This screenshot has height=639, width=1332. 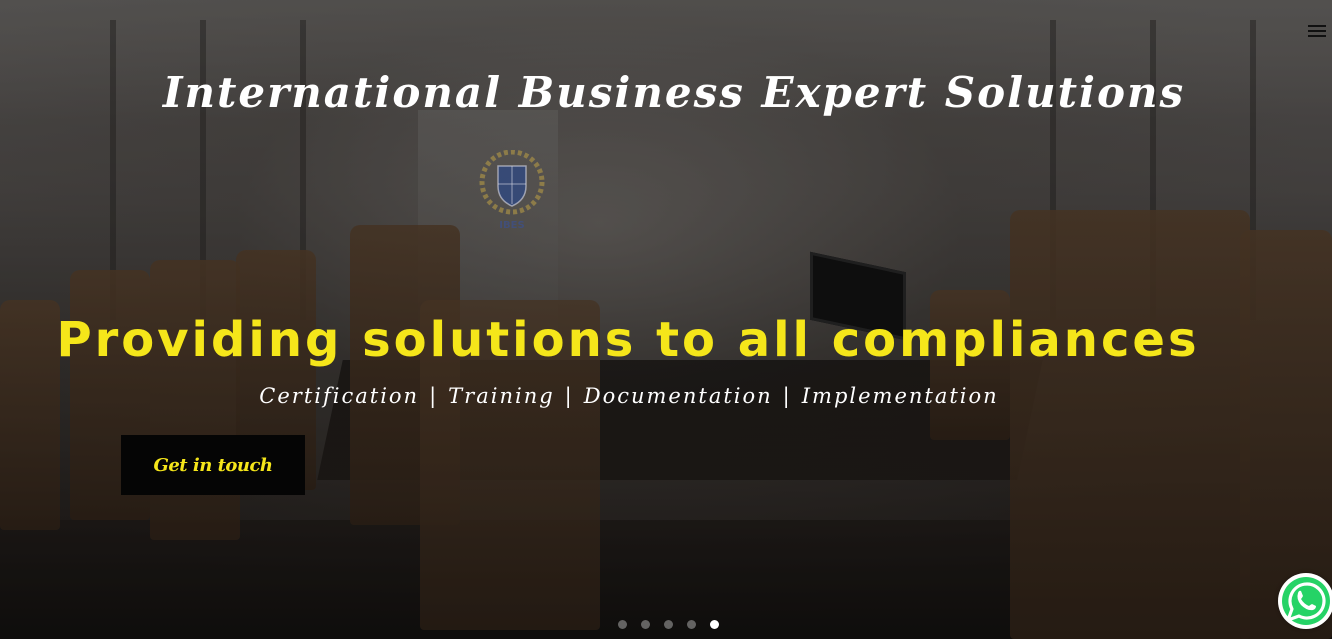 I want to click on ibes-logo-emblem: IBES, so click(x=512, y=190).